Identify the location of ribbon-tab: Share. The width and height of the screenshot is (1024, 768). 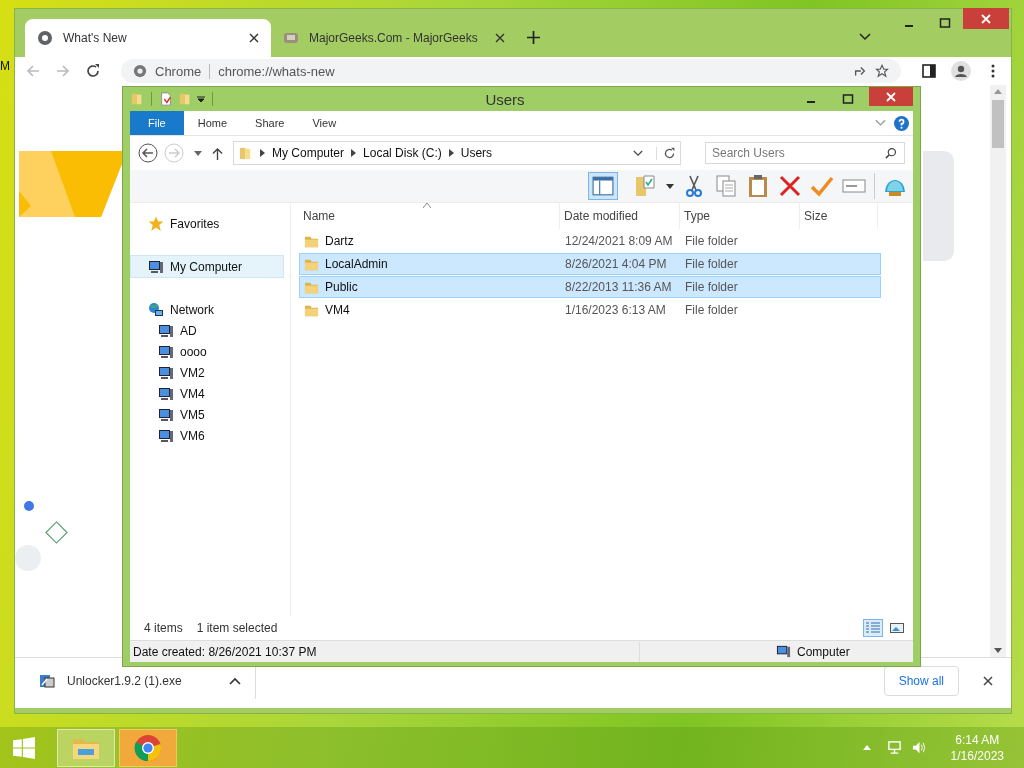
(270, 123).